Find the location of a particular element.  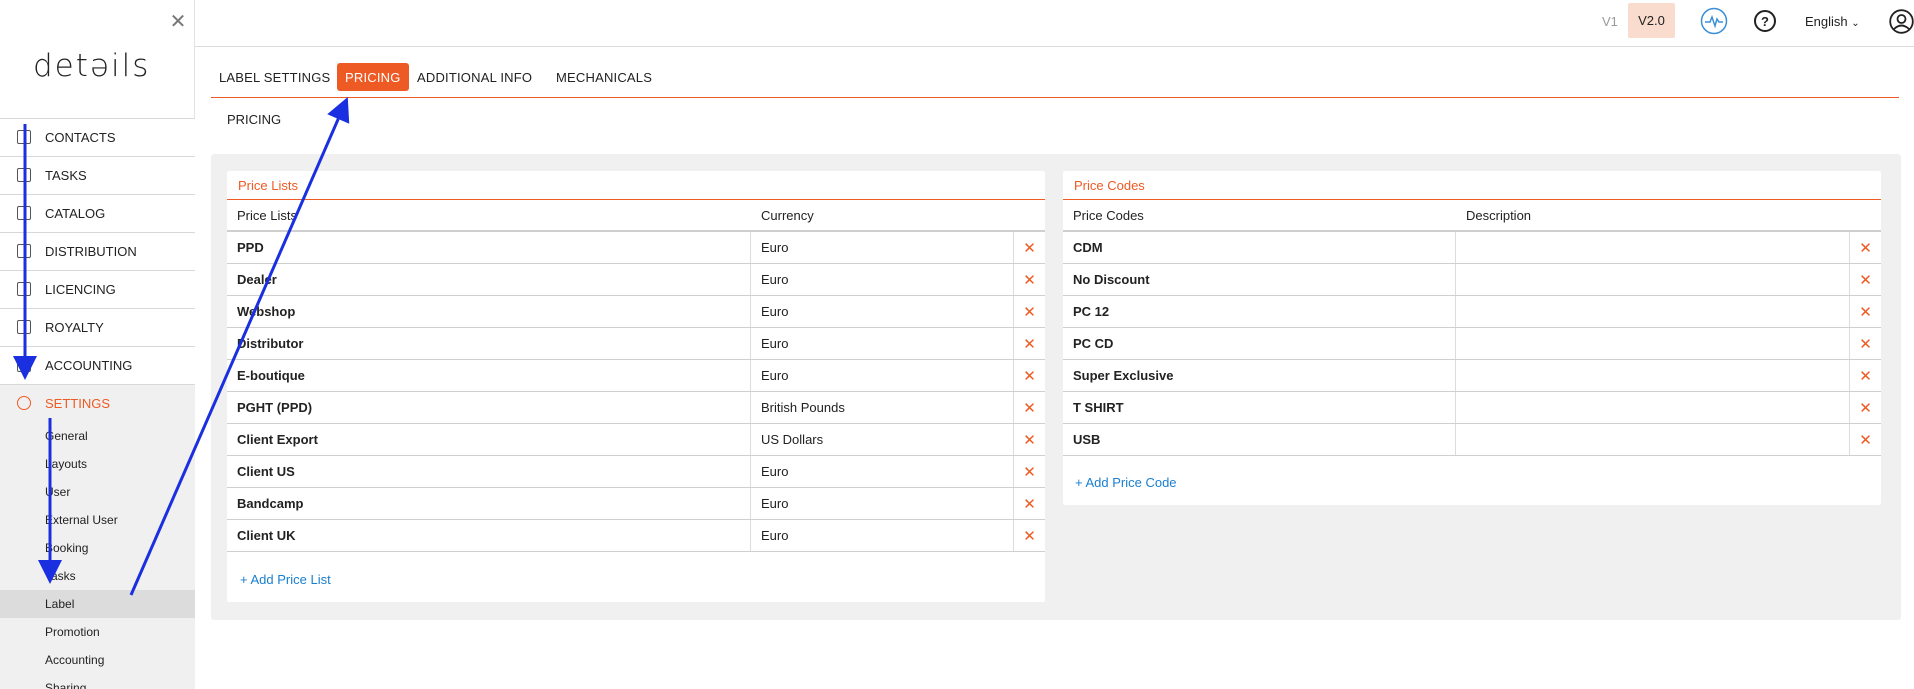

activity-pulse-icon is located at coordinates (1714, 21).